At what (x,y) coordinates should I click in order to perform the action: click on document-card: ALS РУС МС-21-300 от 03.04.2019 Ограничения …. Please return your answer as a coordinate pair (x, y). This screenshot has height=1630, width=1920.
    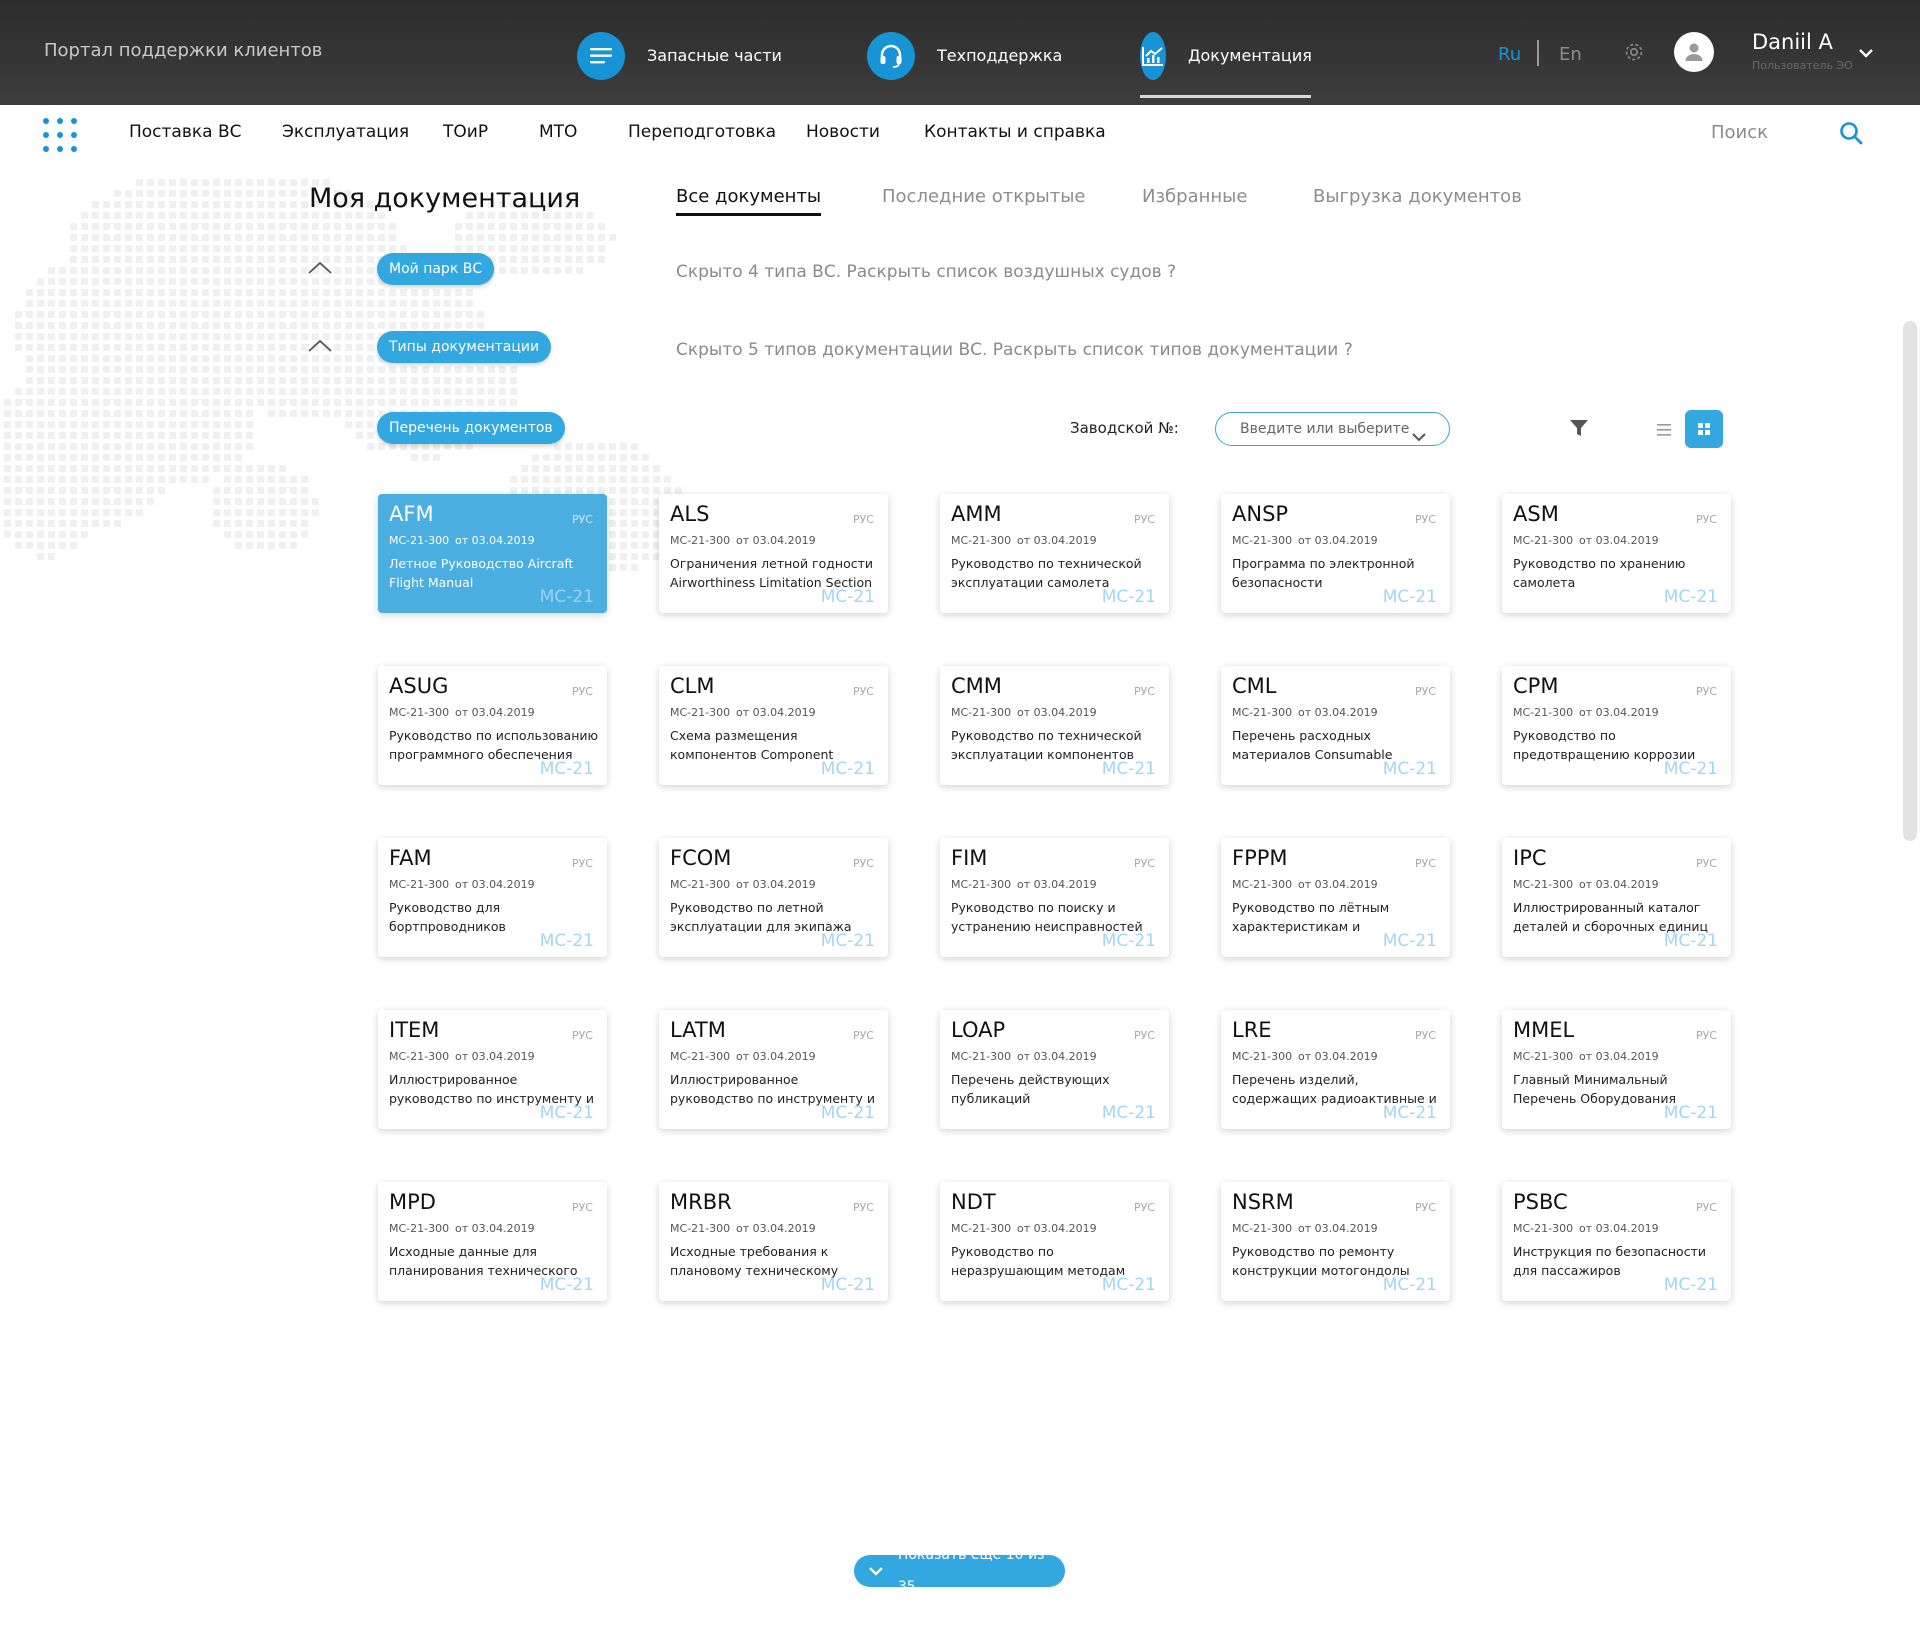
    Looking at the image, I should click on (773, 553).